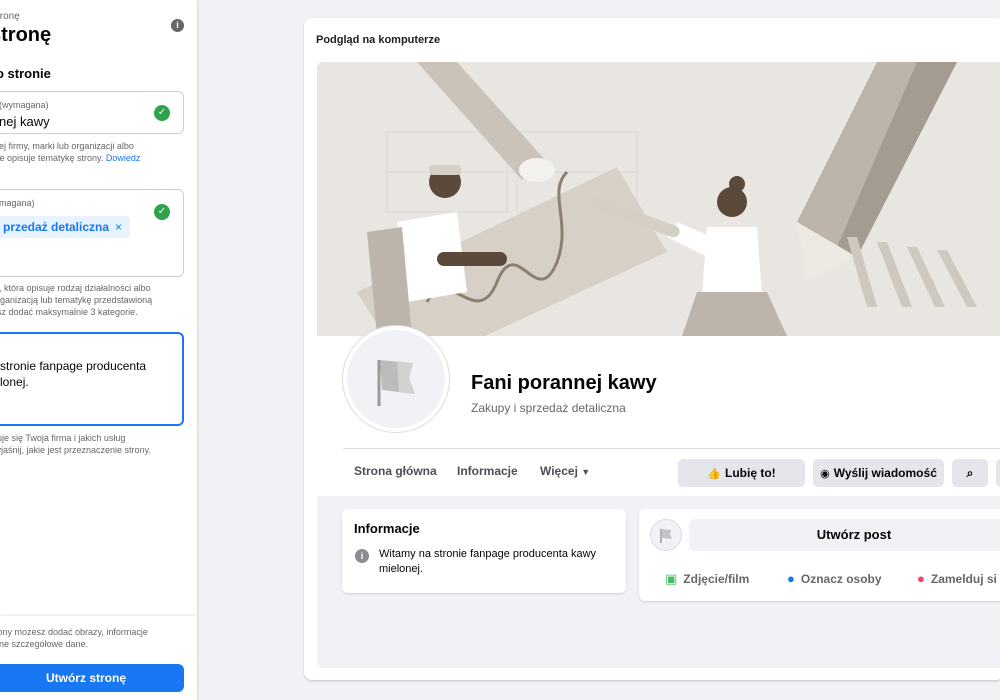 The image size is (1000, 700). I want to click on page-avatar, so click(396, 379).